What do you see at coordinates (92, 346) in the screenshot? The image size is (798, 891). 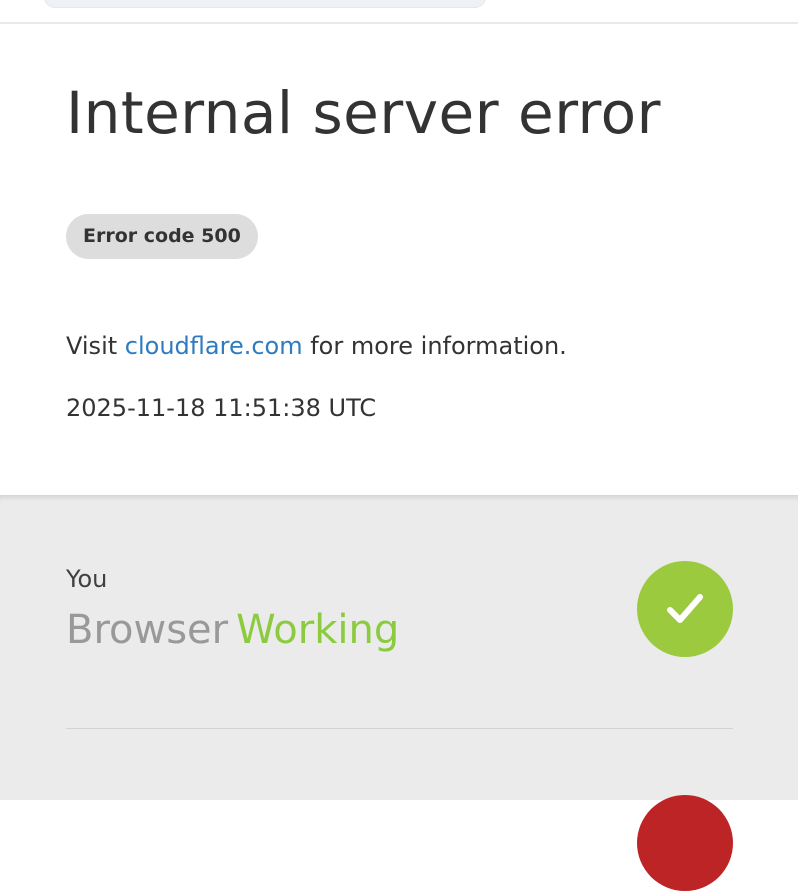 I see `info-prefix: Visit` at bounding box center [92, 346].